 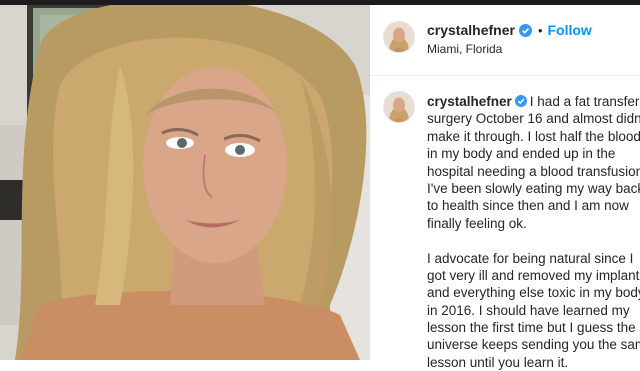 I want to click on follow-button: Follow, so click(x=570, y=30).